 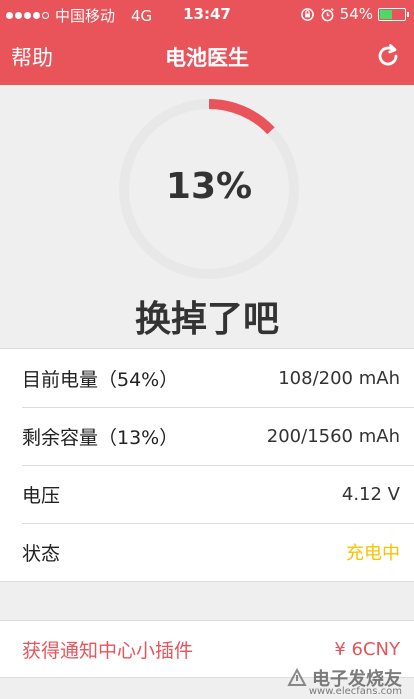 I want to click on info-label: 剩余容量（13%）, so click(x=100, y=437).